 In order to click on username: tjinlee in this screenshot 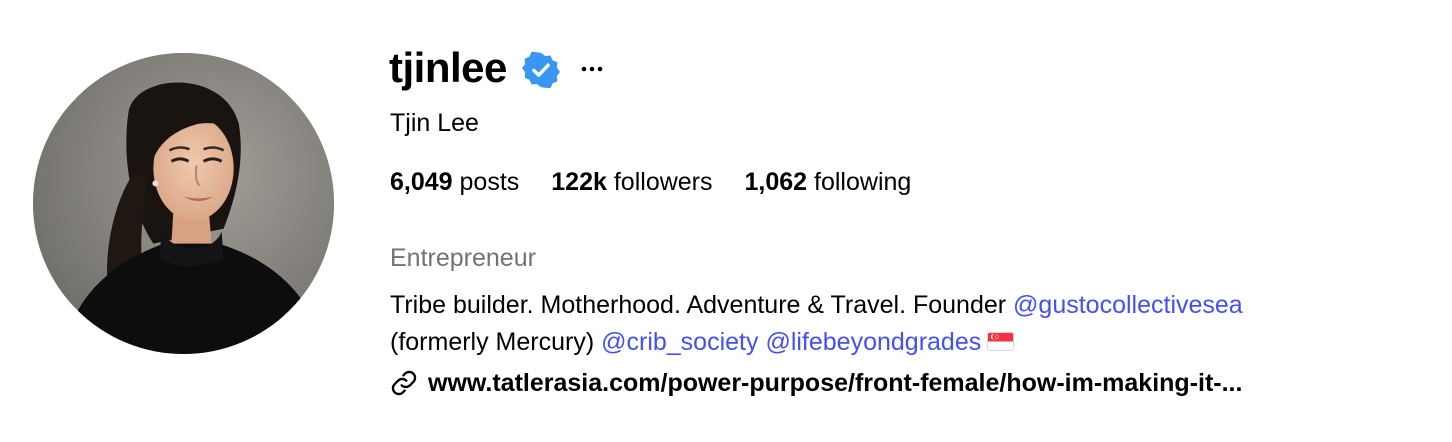, I will do `click(448, 67)`.